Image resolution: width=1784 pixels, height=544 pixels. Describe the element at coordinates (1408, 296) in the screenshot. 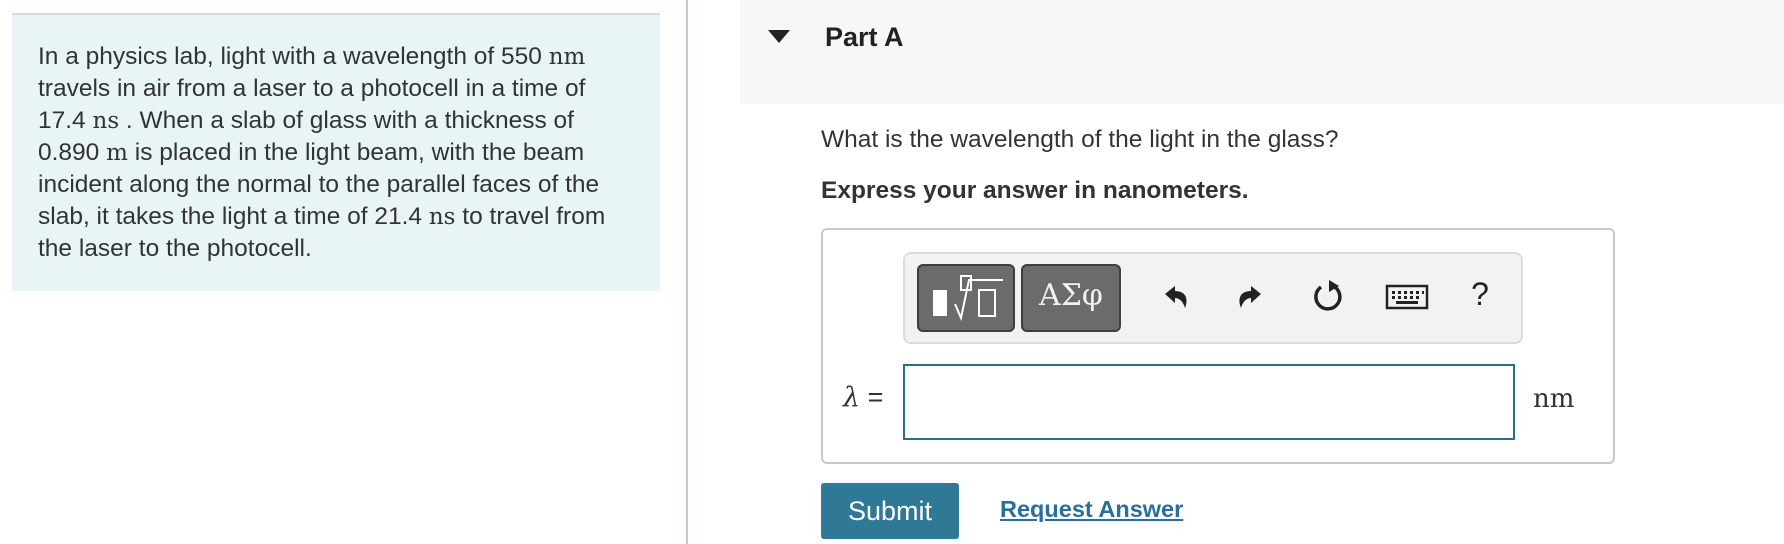

I see `keyboard-icon` at that location.